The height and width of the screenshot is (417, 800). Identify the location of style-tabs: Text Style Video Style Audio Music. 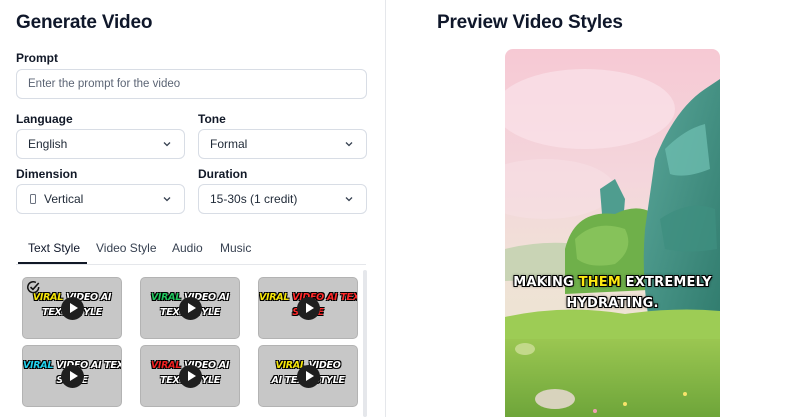
(191, 250).